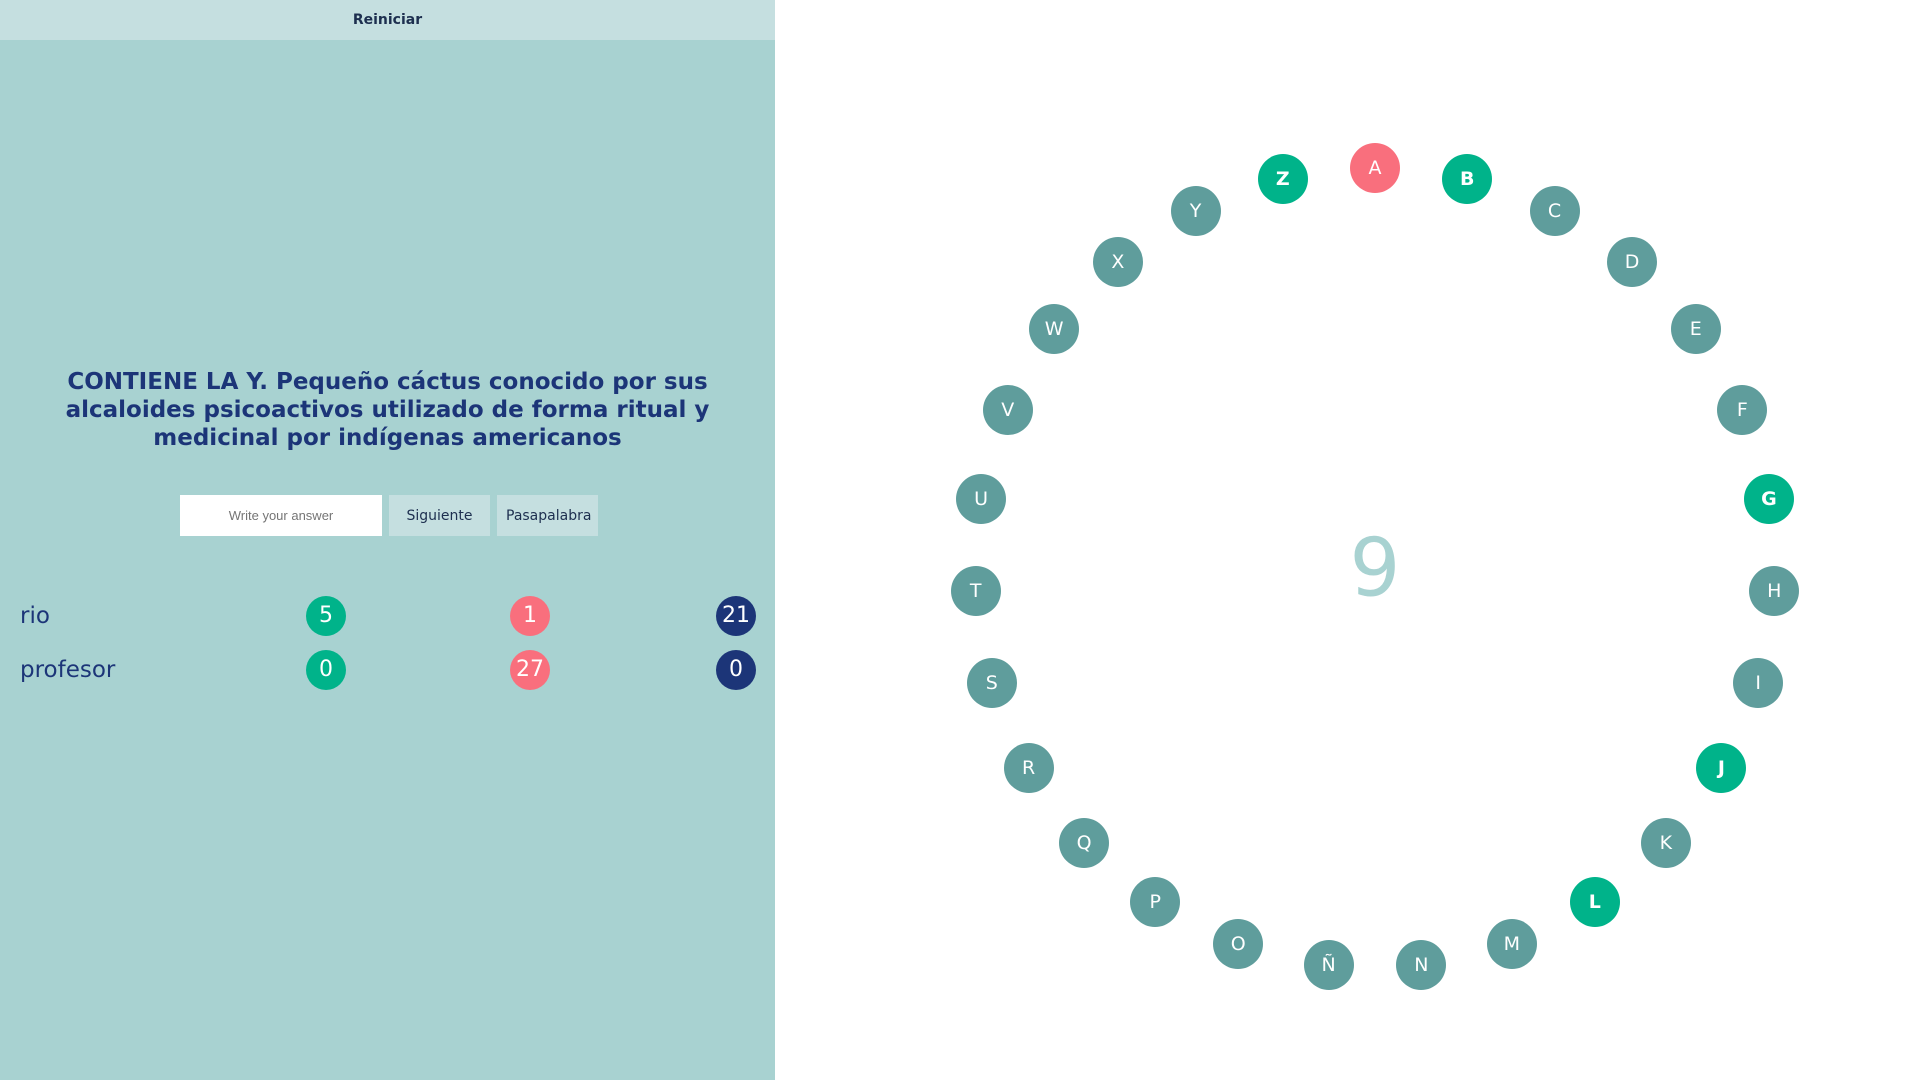 Image resolution: width=1920 pixels, height=1080 pixels. I want to click on letter-c: C, so click(1554, 210).